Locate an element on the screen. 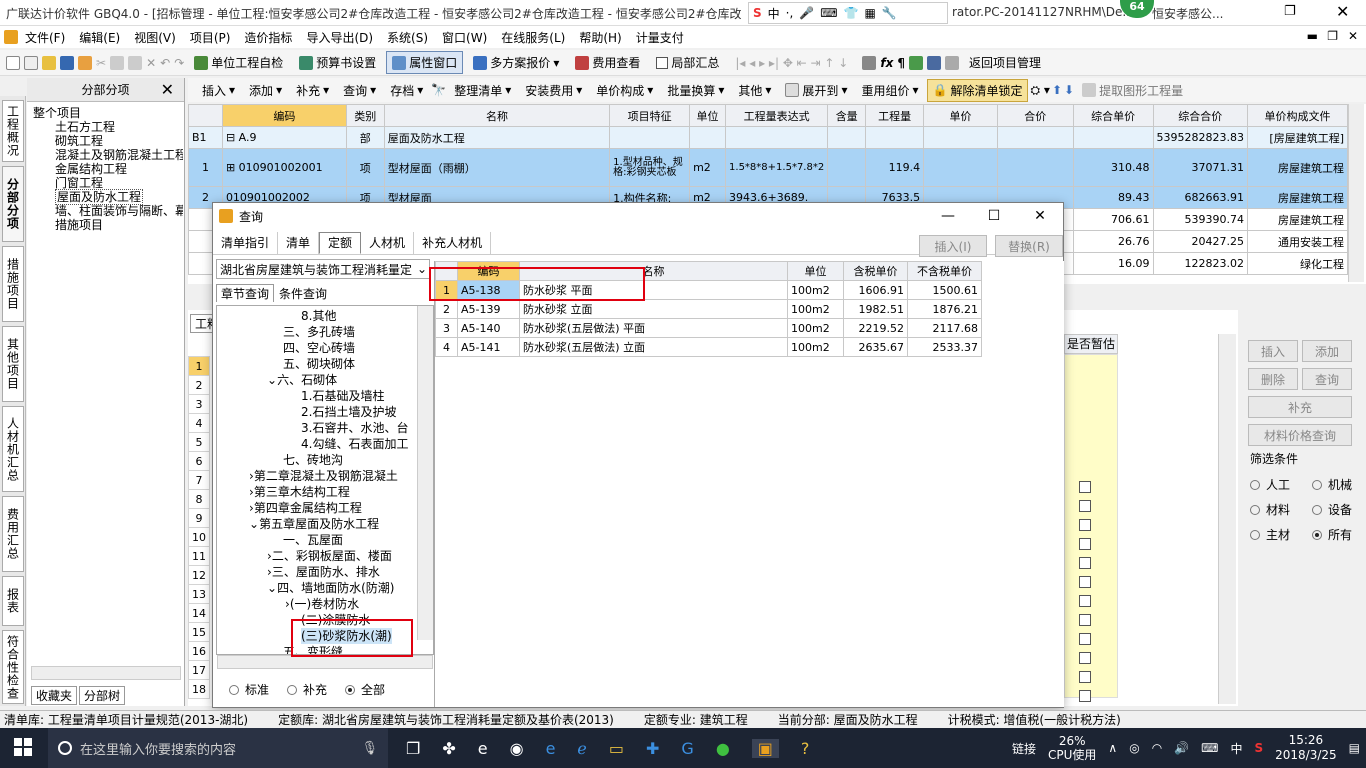 This screenshot has width=1366, height=768. rp-supplement-button: 补充 is located at coordinates (1300, 407).